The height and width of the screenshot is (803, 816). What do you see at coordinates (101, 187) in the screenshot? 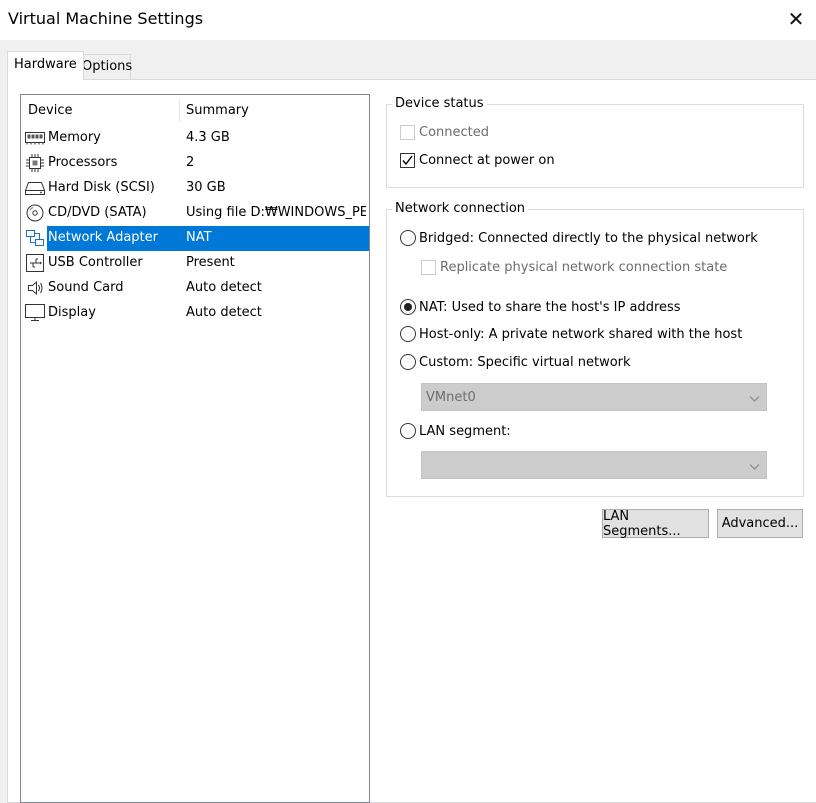
I see `device-name: Hard Disk (SCSI)` at bounding box center [101, 187].